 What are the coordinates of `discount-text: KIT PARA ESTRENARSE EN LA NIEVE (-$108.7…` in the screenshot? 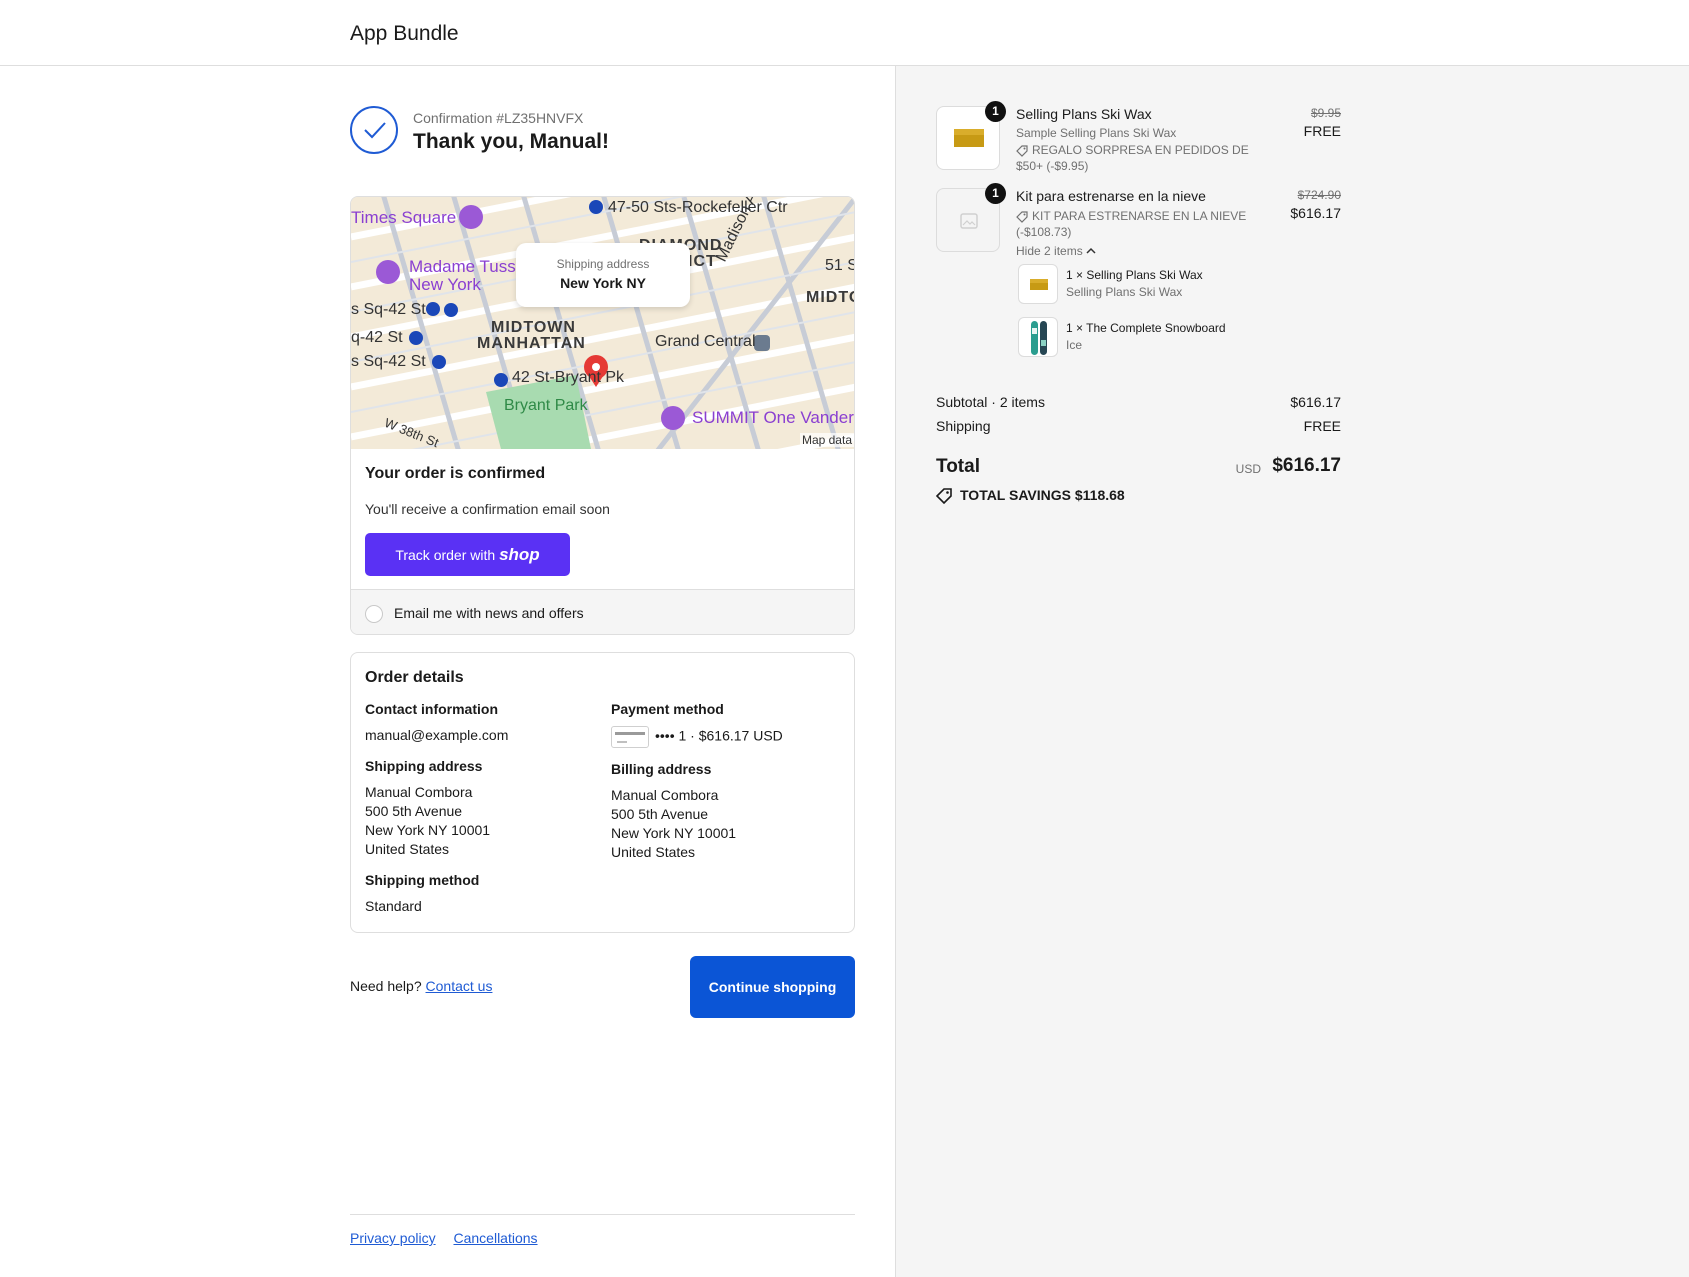 It's located at (1131, 224).